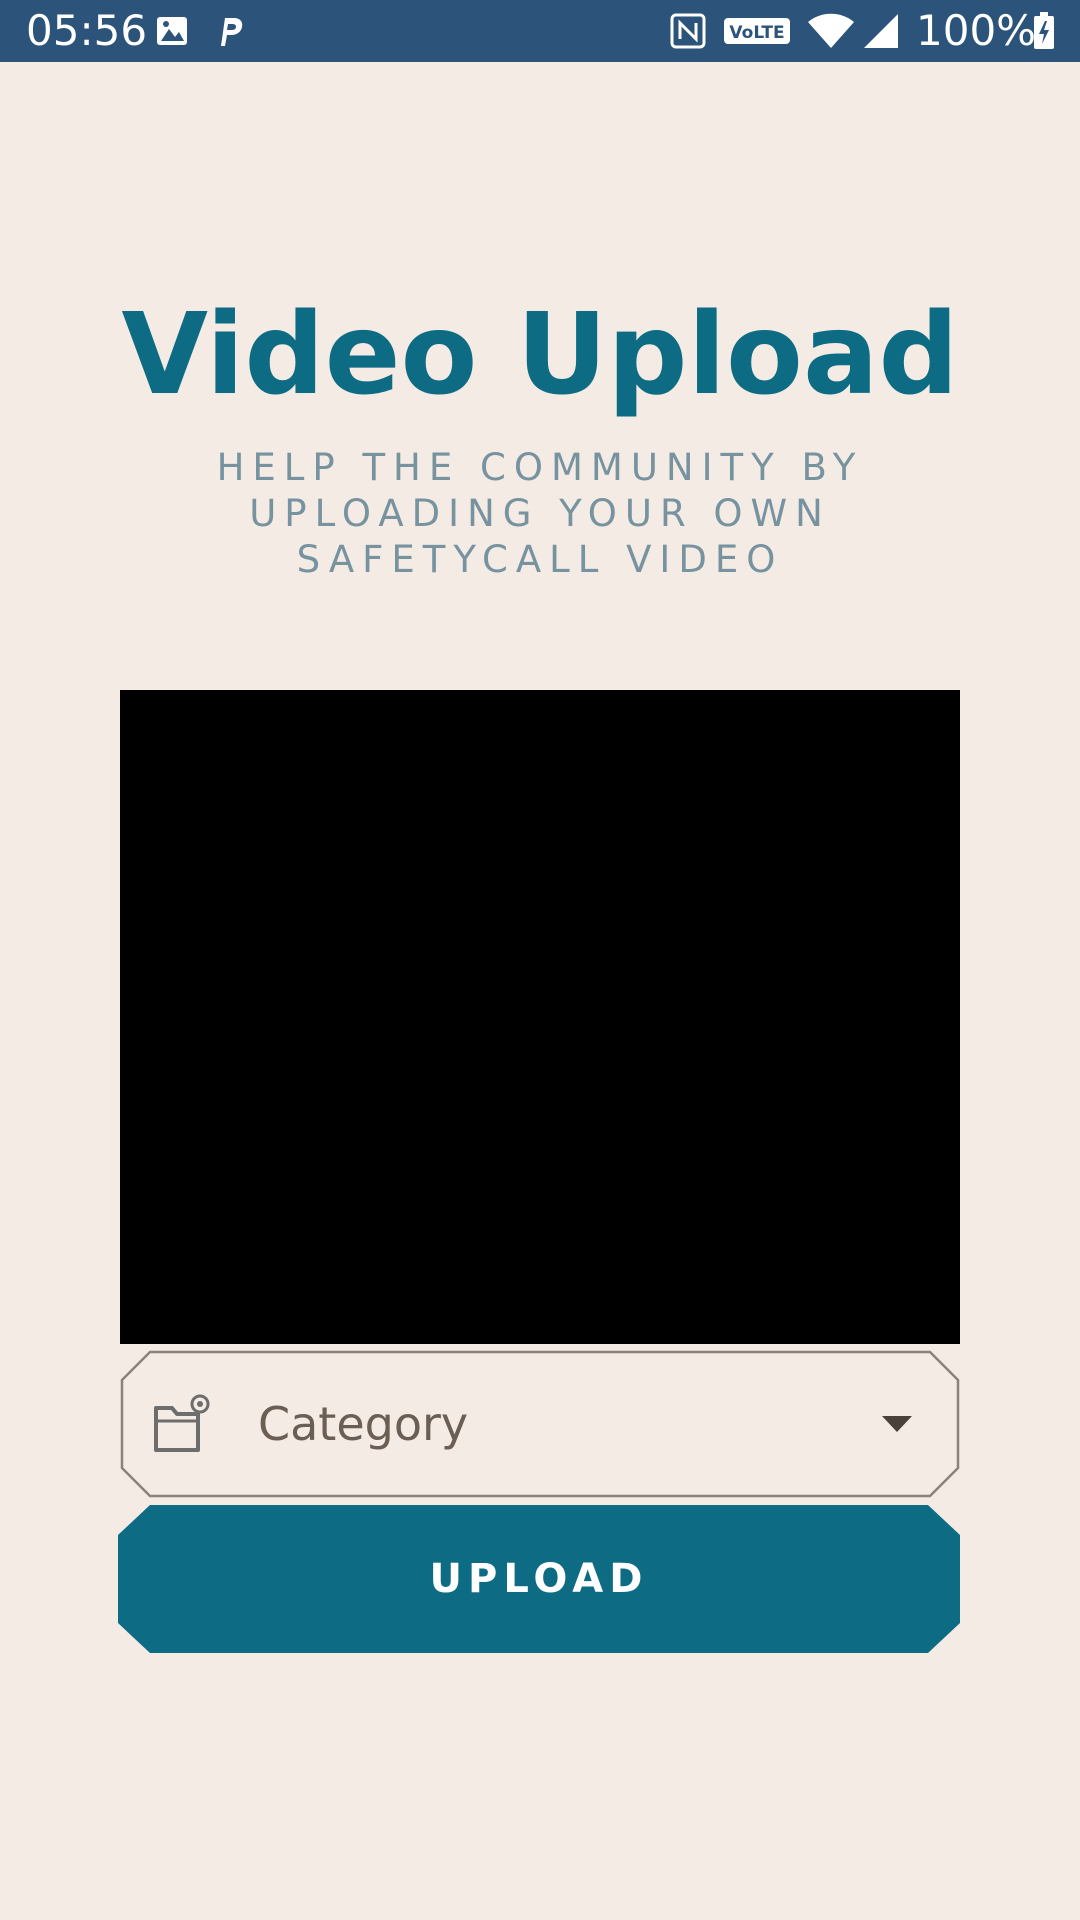 The width and height of the screenshot is (1080, 1920). What do you see at coordinates (688, 31) in the screenshot?
I see `nfc-icon` at bounding box center [688, 31].